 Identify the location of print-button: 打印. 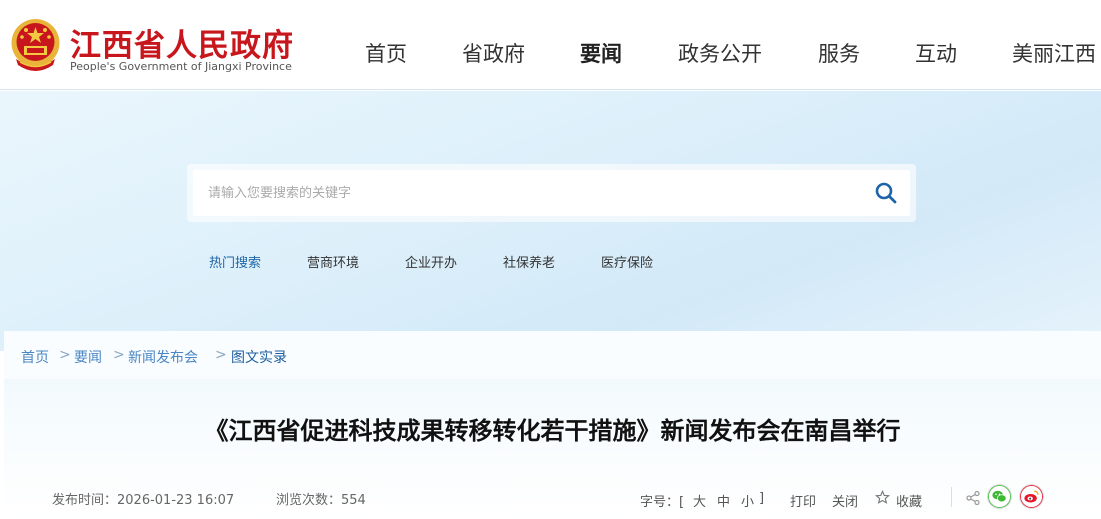
(803, 500).